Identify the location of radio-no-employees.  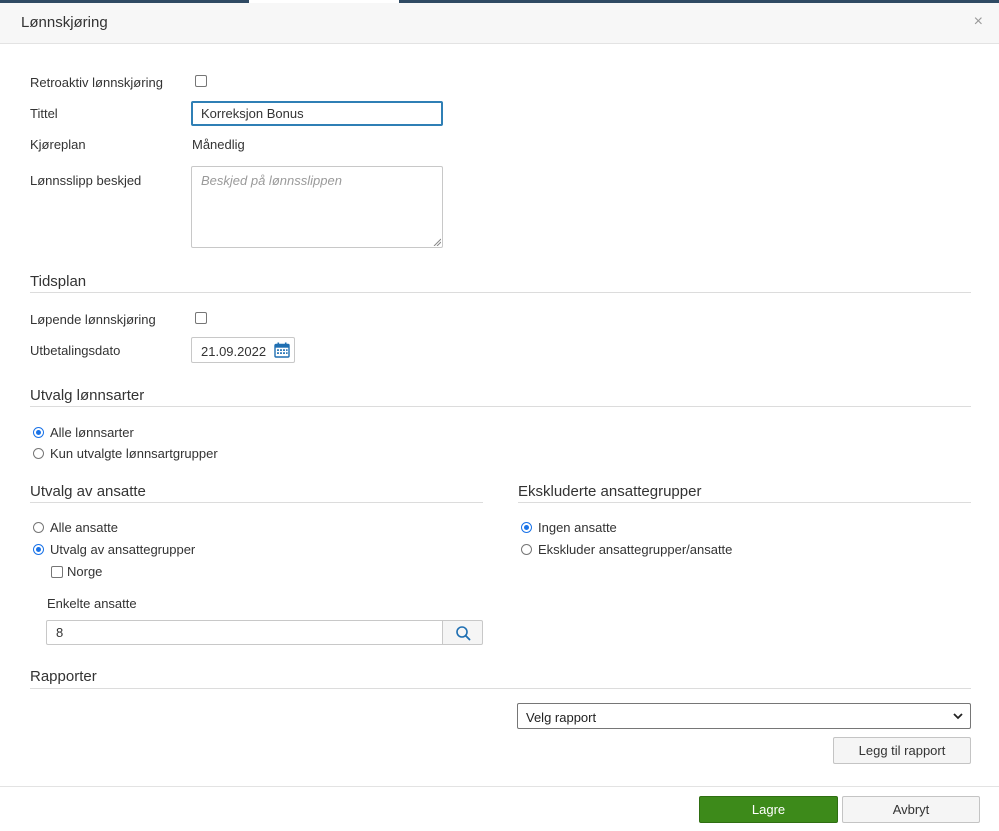
(526, 527).